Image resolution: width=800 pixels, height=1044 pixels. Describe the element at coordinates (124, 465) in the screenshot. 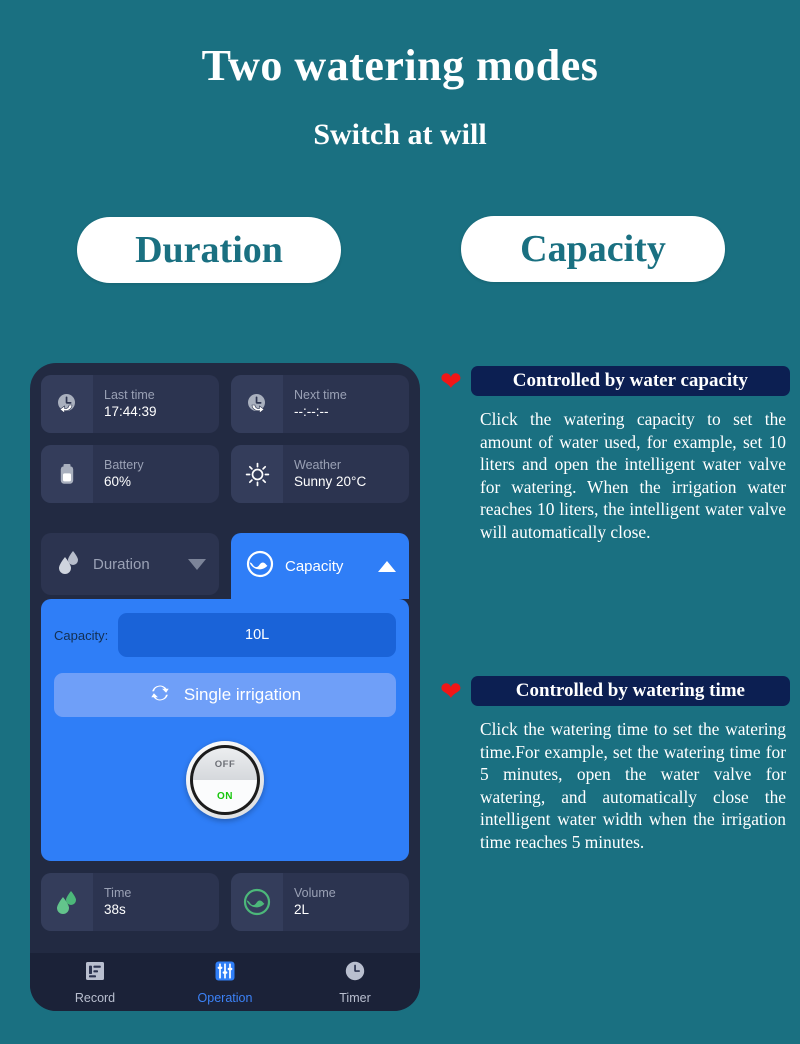

I see `status-label: Battery` at that location.